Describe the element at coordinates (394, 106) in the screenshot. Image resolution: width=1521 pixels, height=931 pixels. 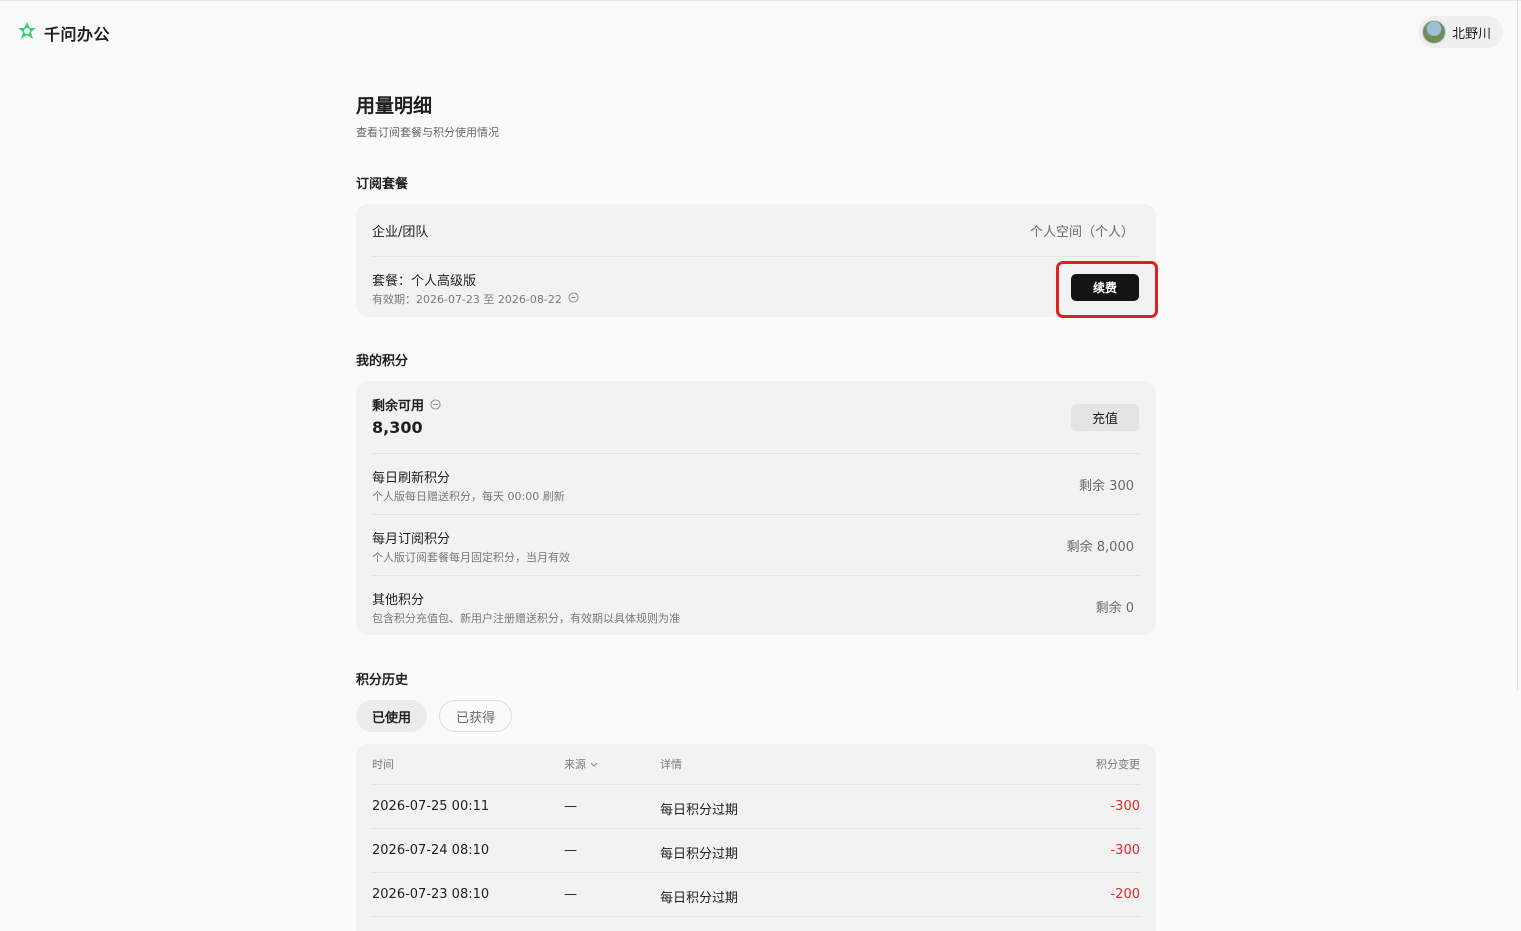
I see `page-title: 用量明细` at that location.